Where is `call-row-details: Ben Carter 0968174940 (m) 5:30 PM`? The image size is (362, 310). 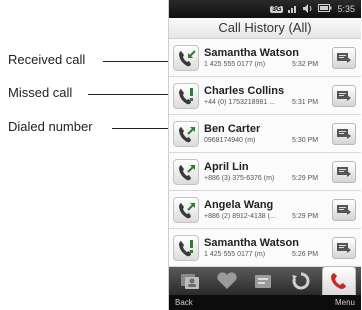 call-row-details: Ben Carter 0968174940 (m) 5:30 PM is located at coordinates (265, 133).